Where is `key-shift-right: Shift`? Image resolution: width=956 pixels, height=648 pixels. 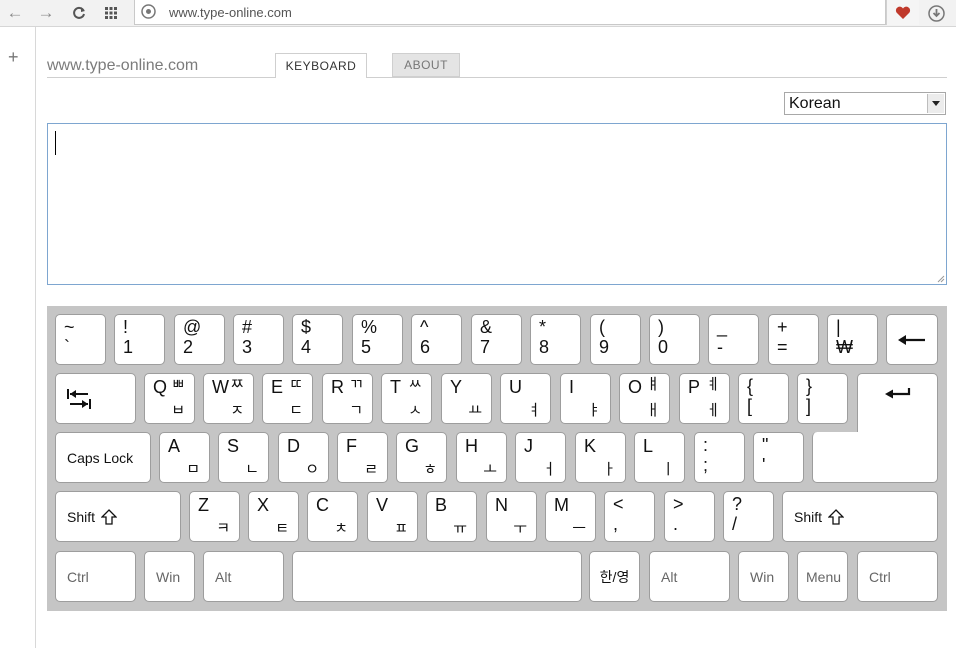
key-shift-right: Shift is located at coordinates (860, 516).